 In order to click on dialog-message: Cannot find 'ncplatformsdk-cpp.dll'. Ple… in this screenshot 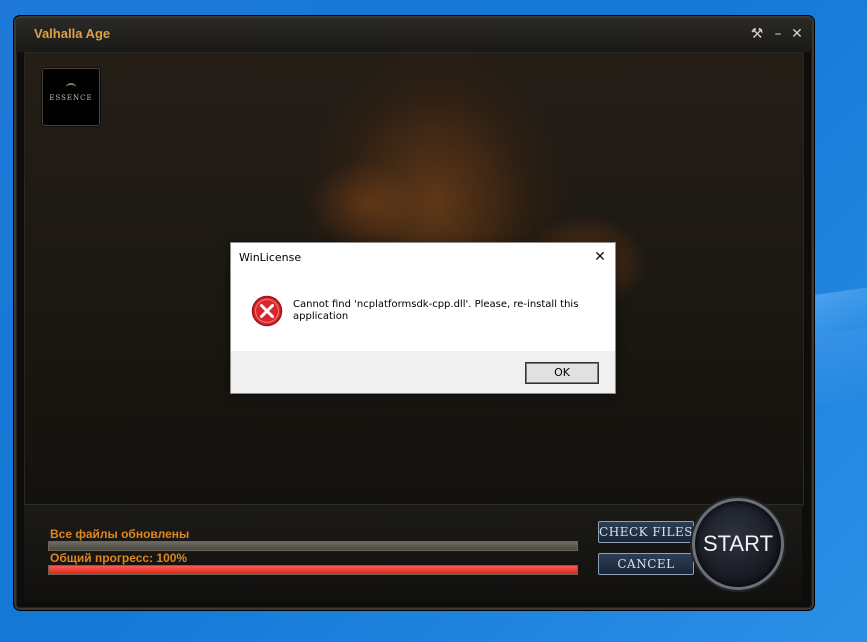, I will do `click(436, 310)`.